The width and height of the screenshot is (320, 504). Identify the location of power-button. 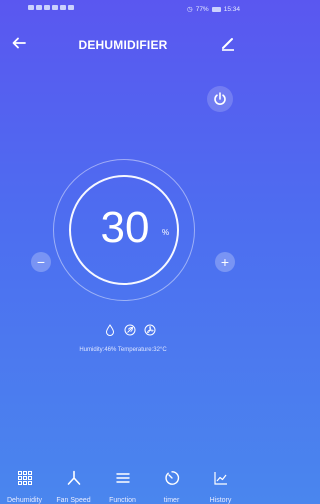
(220, 99).